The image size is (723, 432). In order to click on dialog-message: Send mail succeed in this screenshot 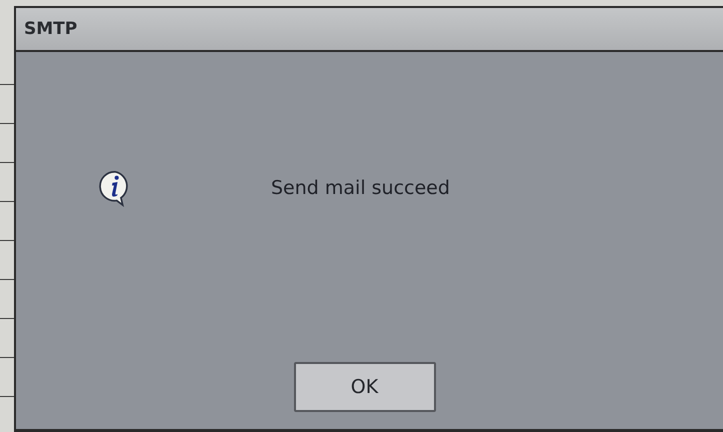, I will do `click(360, 188)`.